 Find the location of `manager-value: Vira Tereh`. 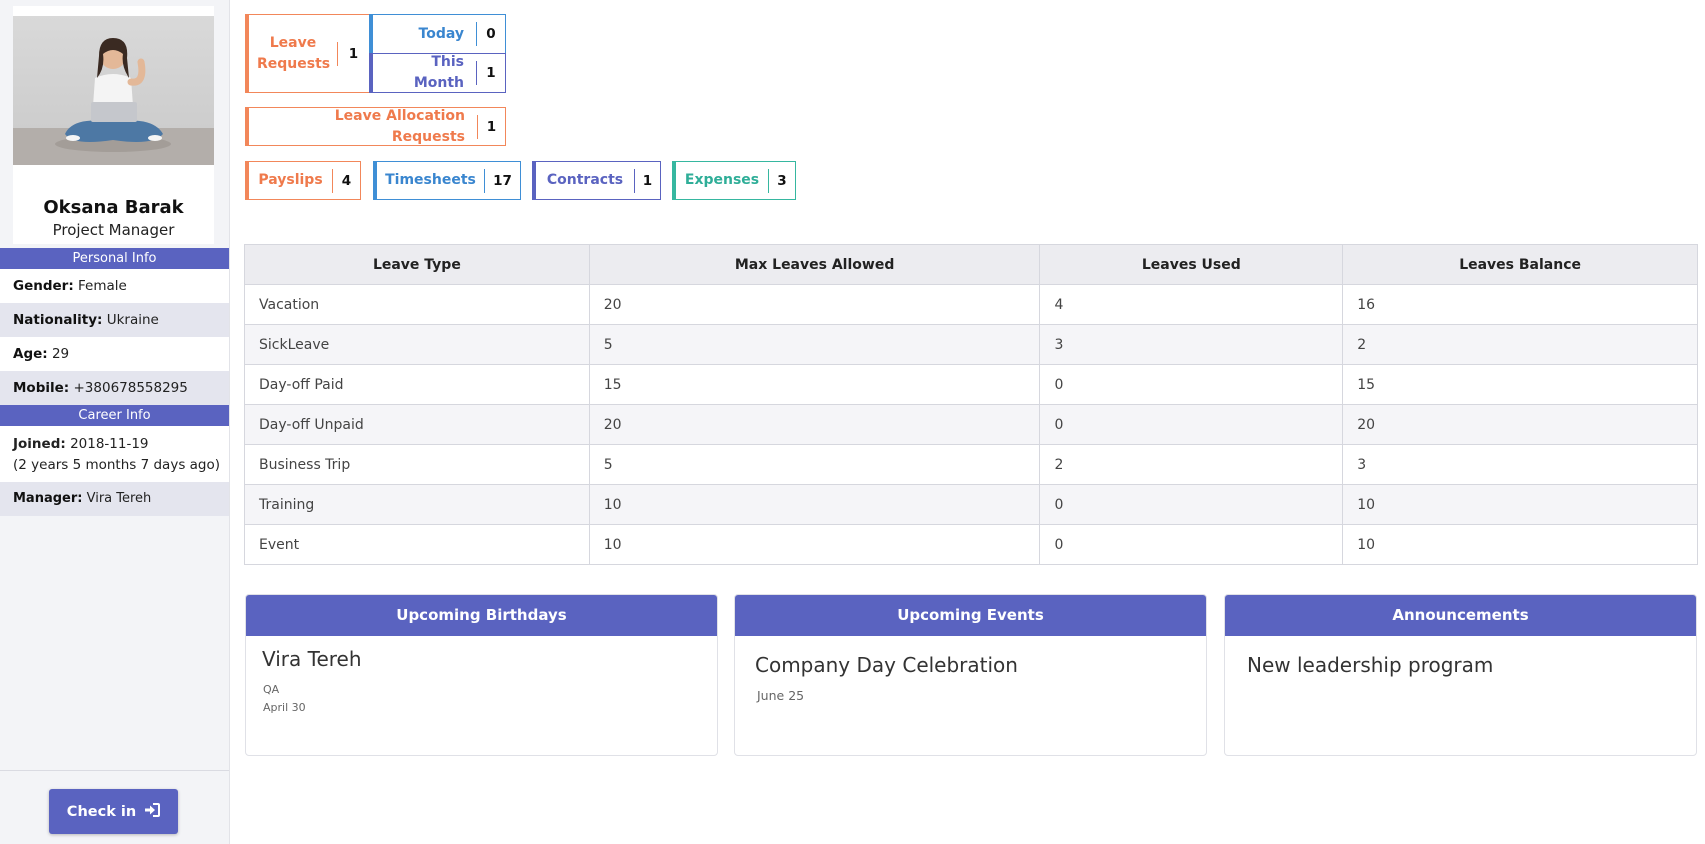

manager-value: Vira Tereh is located at coordinates (119, 498).